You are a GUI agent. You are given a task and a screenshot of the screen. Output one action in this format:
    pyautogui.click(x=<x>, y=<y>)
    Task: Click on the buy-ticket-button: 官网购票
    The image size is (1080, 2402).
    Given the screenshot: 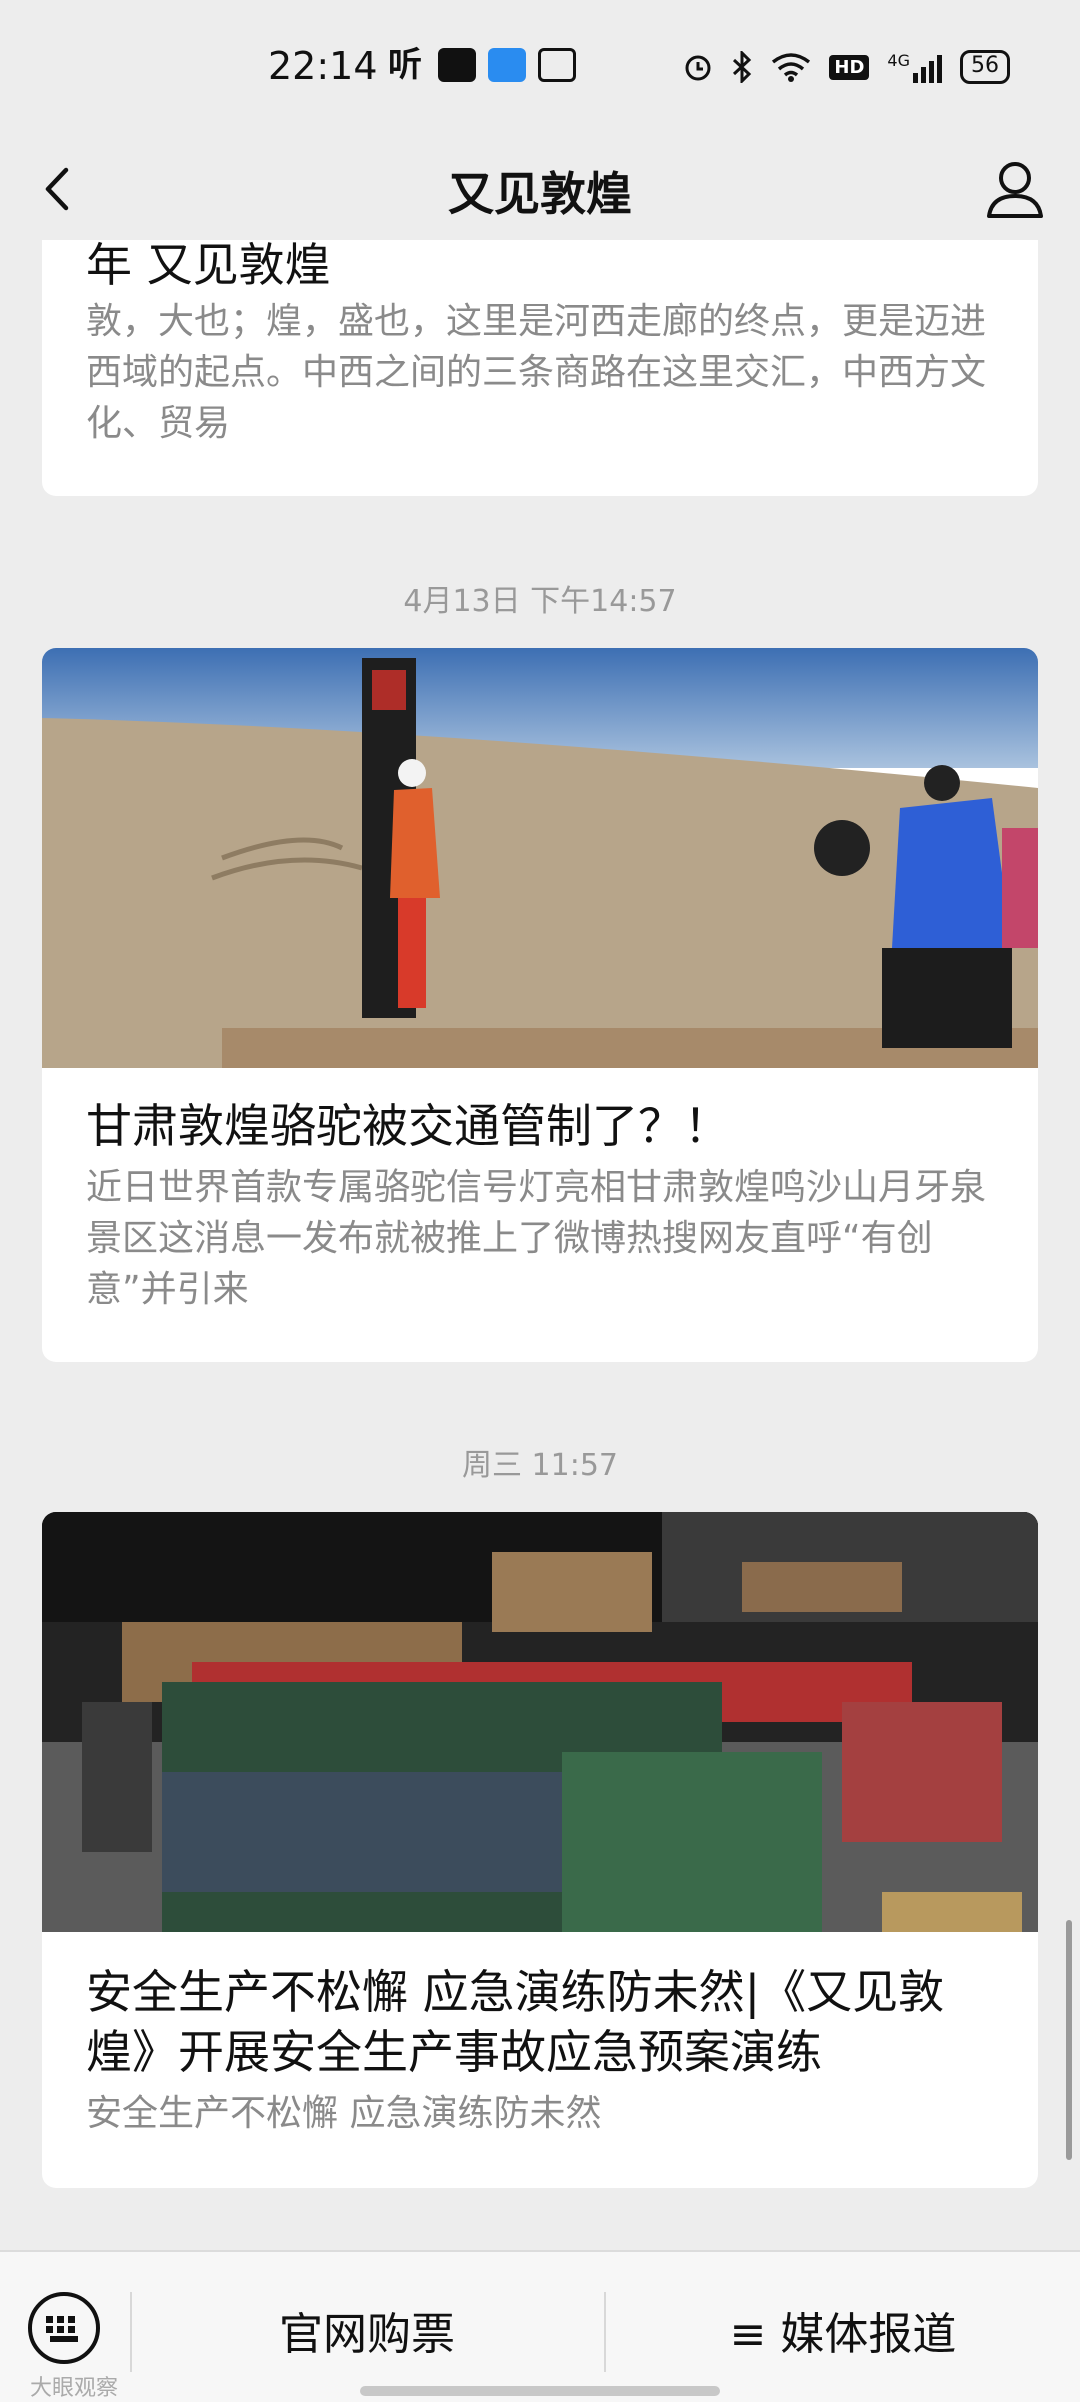 What is the action you would take?
    pyautogui.click(x=367, y=2330)
    